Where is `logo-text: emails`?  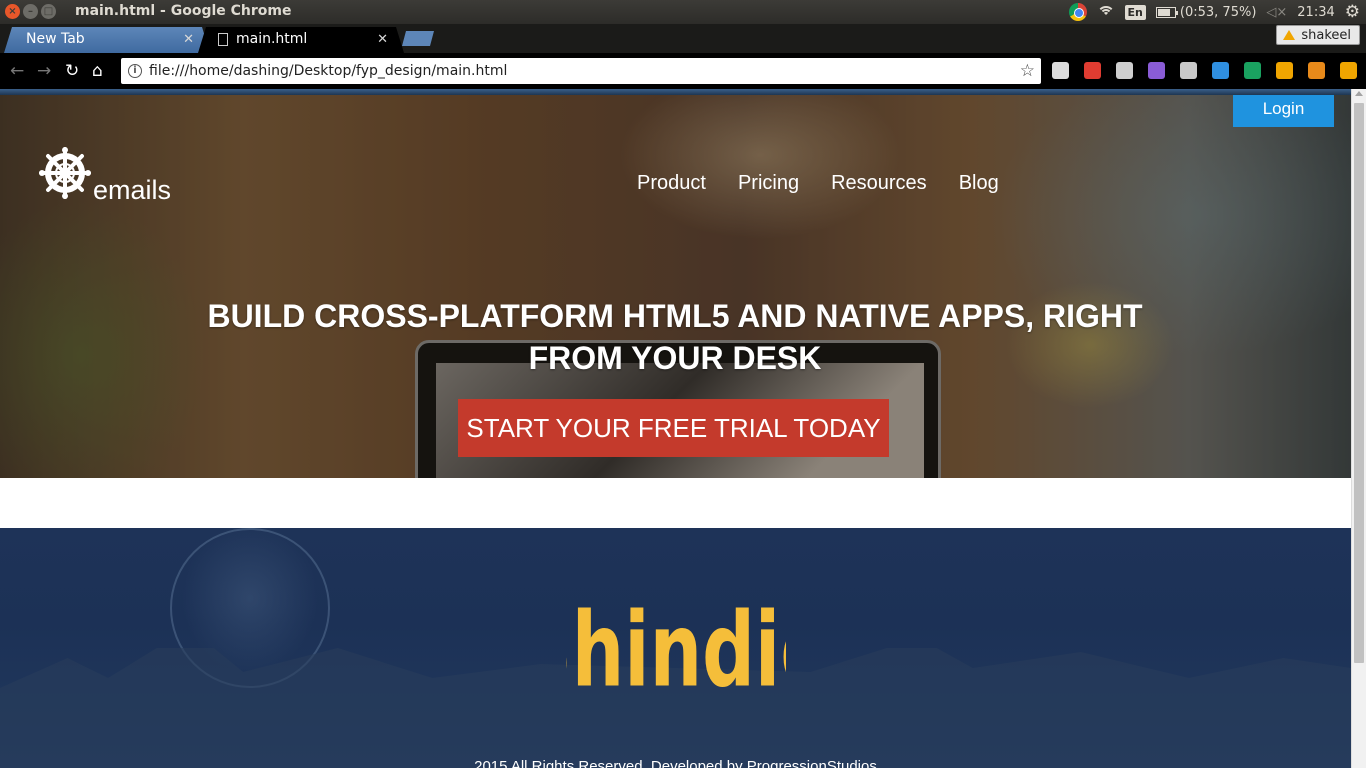 logo-text: emails is located at coordinates (132, 190).